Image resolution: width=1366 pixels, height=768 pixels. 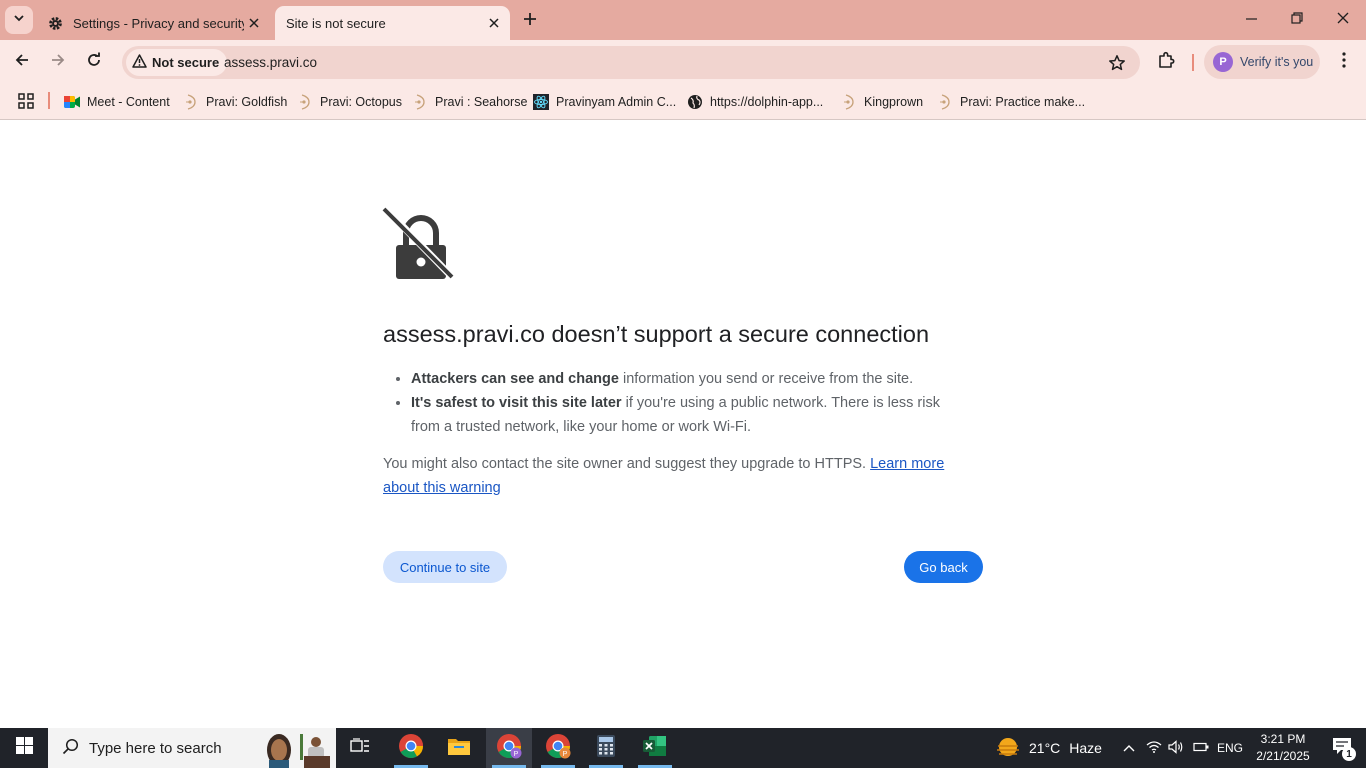 I want to click on minimize-icon, so click(x=1251, y=20).